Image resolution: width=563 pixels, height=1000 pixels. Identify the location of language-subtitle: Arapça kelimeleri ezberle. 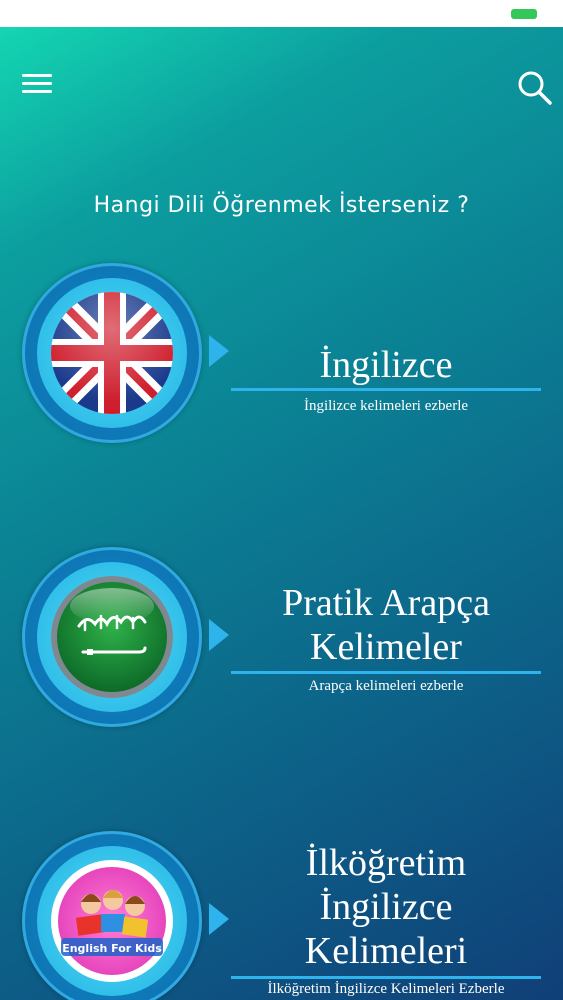
(386, 686).